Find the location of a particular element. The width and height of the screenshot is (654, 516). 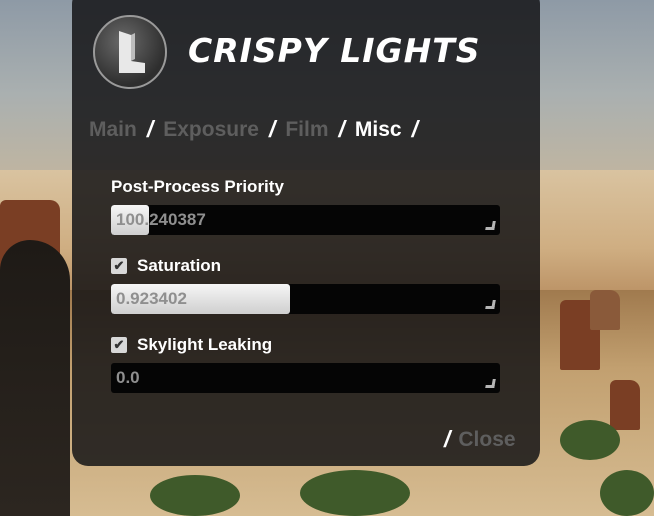

post-process-priority-label: Post-Process Priority is located at coordinates (197, 187).